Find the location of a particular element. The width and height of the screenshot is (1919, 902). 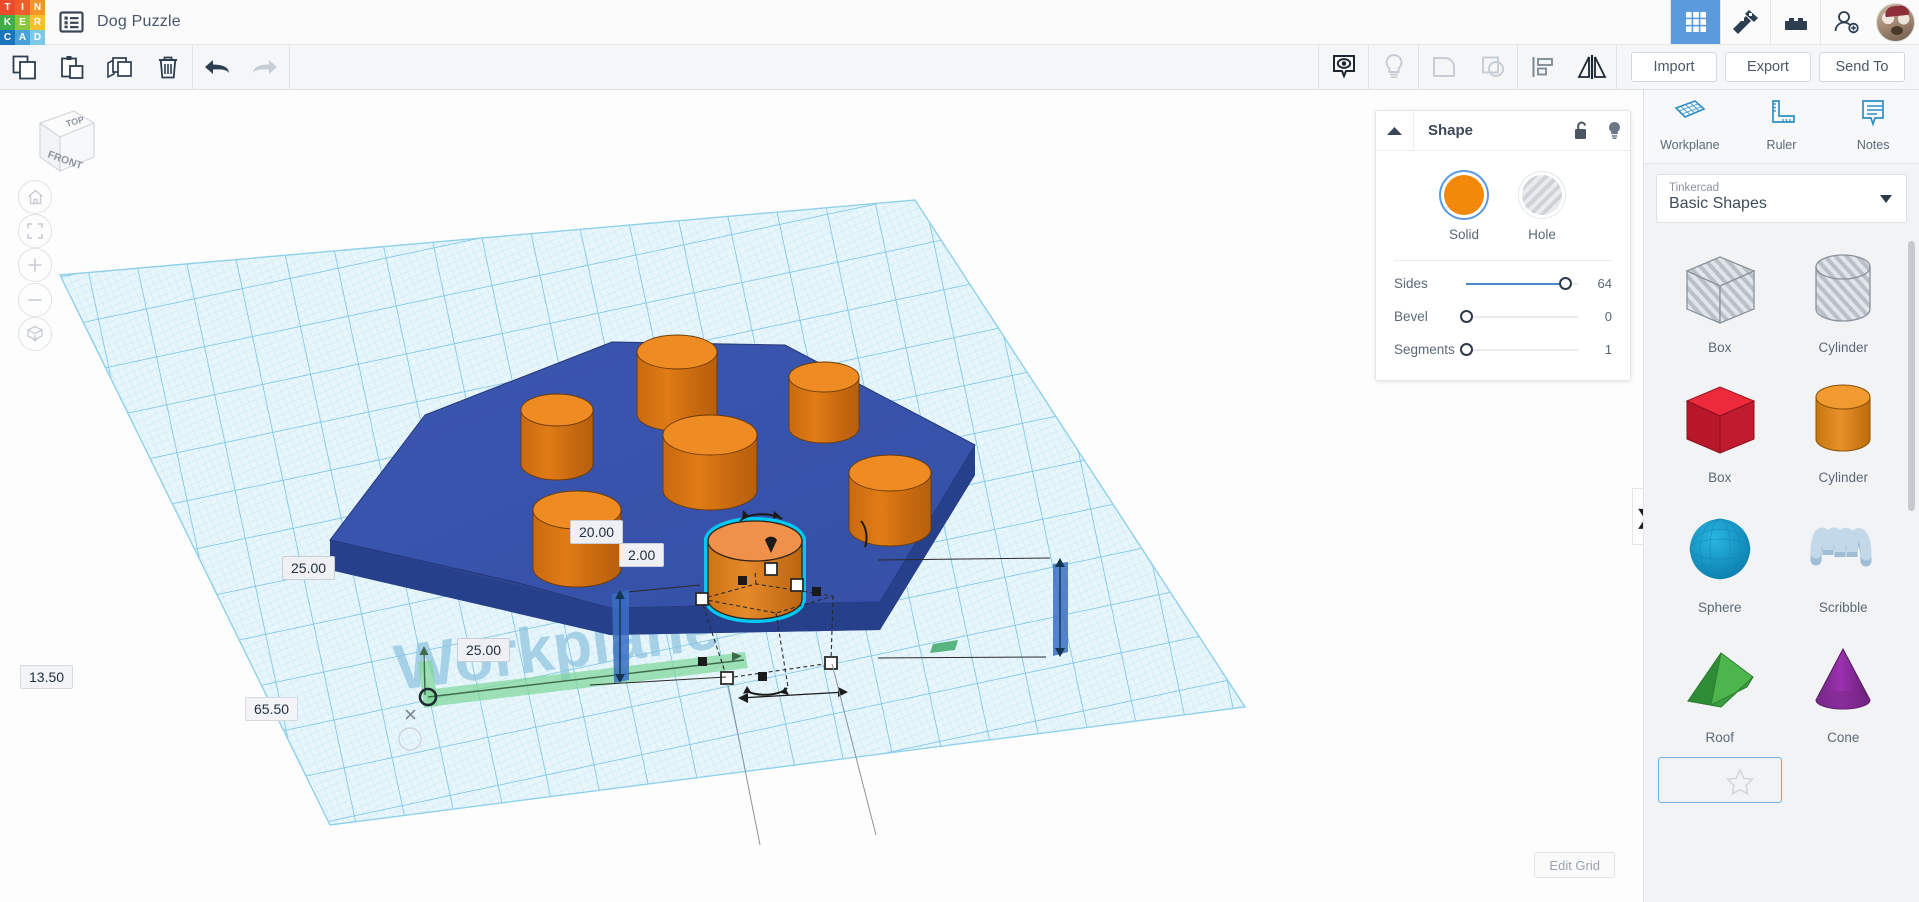

import-button: Import is located at coordinates (1674, 67).